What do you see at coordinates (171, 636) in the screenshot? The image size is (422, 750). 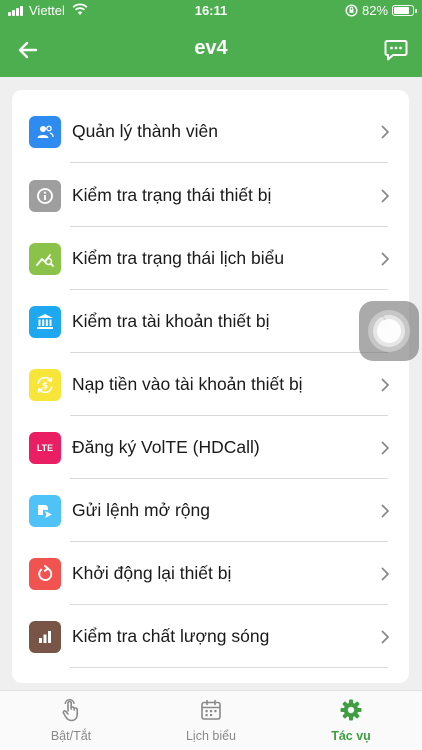 I see `menu-item-label: Kiểm tra chất lượng sóng` at bounding box center [171, 636].